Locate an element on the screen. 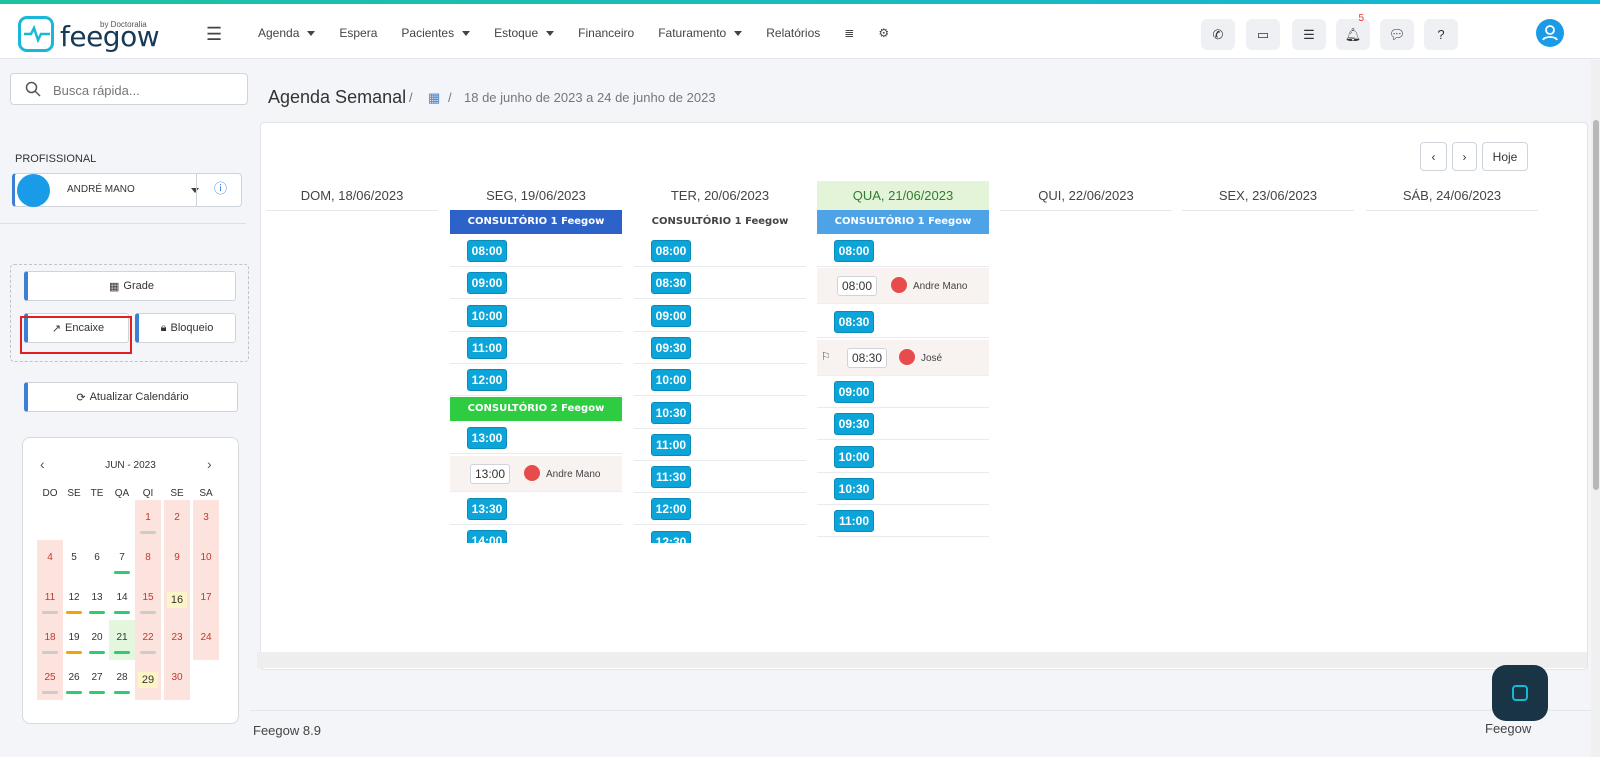  footer-brand: Feegow is located at coordinates (1508, 728).